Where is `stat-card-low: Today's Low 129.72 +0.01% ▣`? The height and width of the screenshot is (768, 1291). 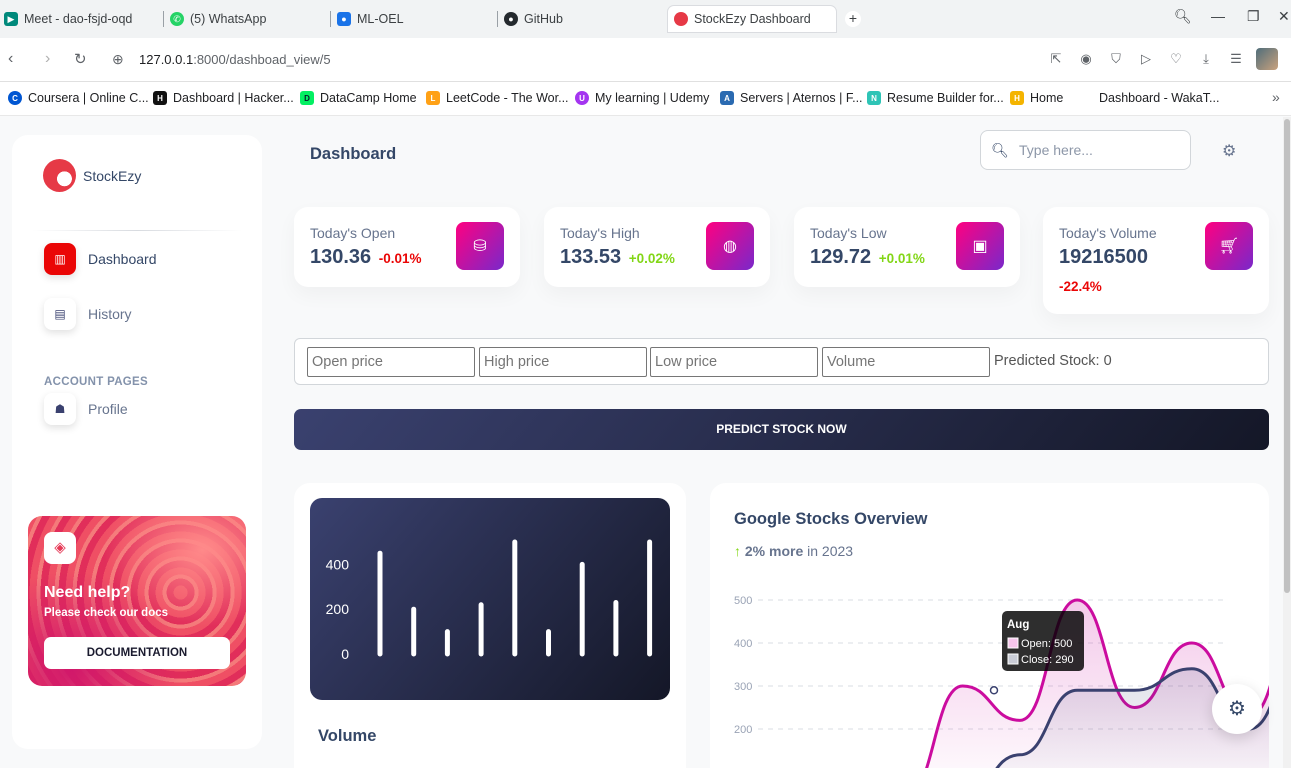 stat-card-low: Today's Low 129.72 +0.01% ▣ is located at coordinates (907, 247).